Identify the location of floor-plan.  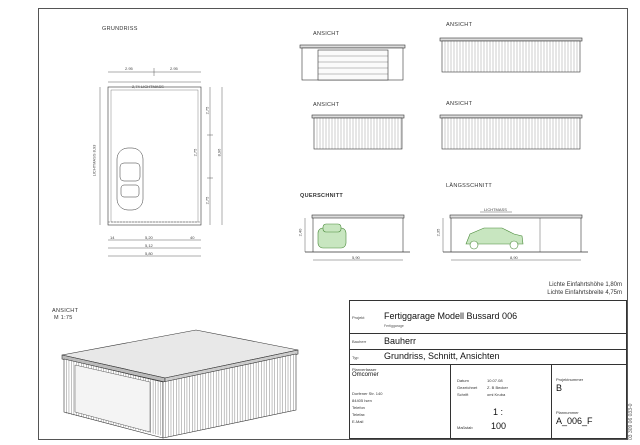
(161, 162).